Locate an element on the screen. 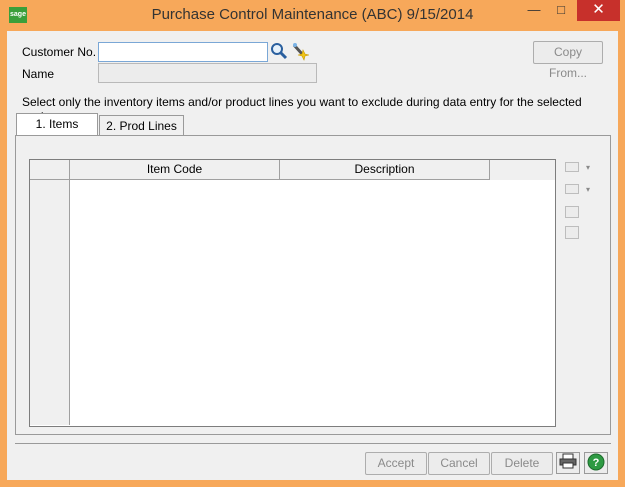 The width and height of the screenshot is (625, 487). name-field is located at coordinates (207, 73).